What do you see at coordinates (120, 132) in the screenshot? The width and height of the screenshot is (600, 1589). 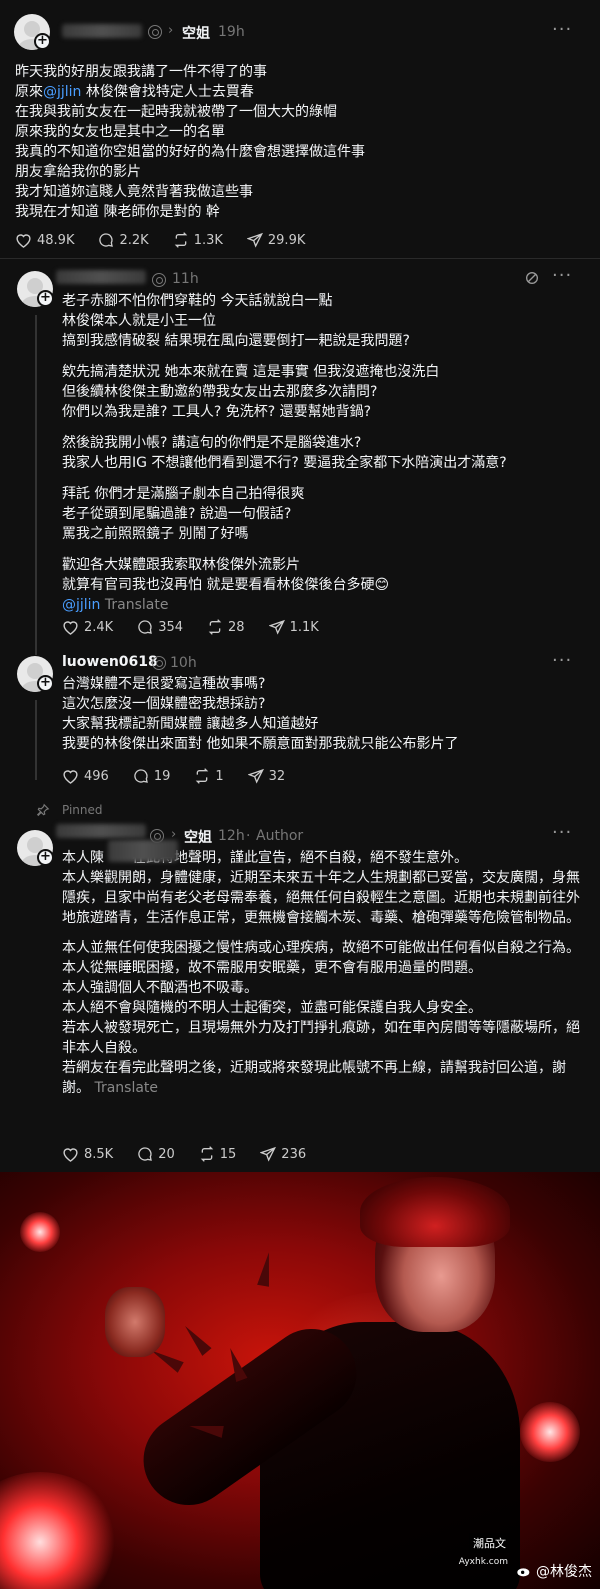 I see `post-line: 原來我的女友也是其中之一的名單` at bounding box center [120, 132].